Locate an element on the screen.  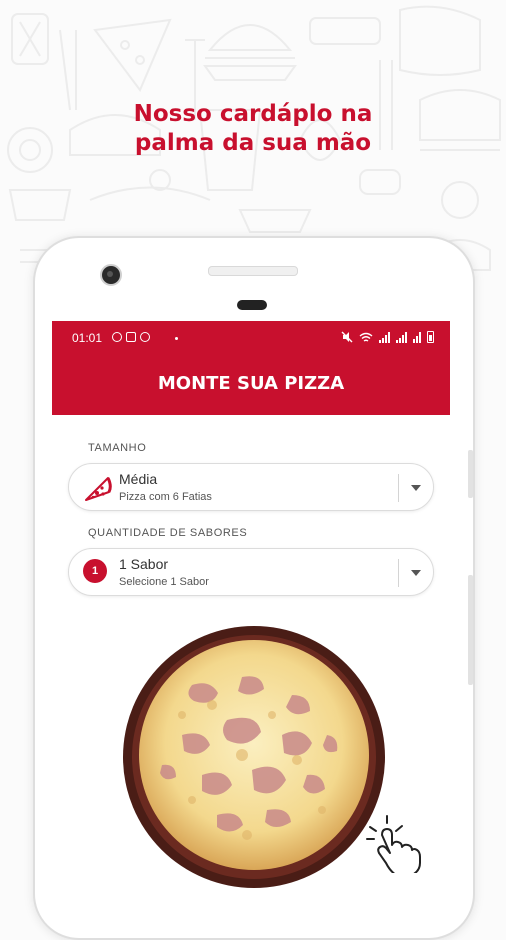
notification-icons is located at coordinates (131, 337).